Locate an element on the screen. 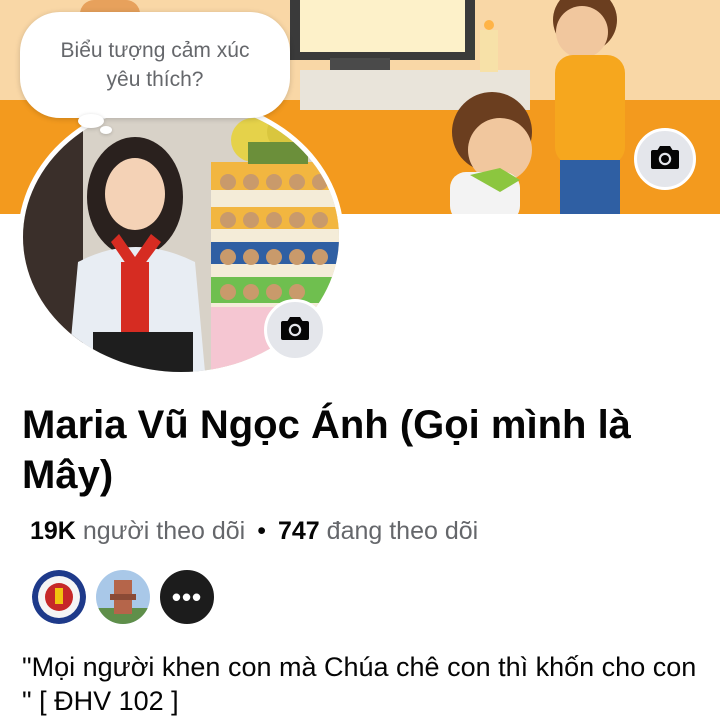 The height and width of the screenshot is (720, 720). note-bubble-text: Biểu tượng cảm xúc yêu thích? is located at coordinates (155, 65).